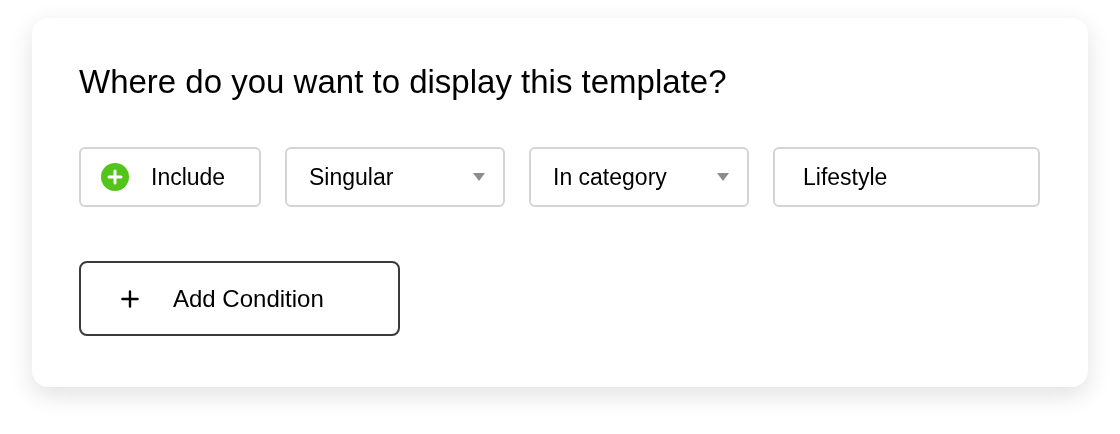 Image resolution: width=1120 pixels, height=434 pixels. I want to click on plus-circle-icon, so click(115, 177).